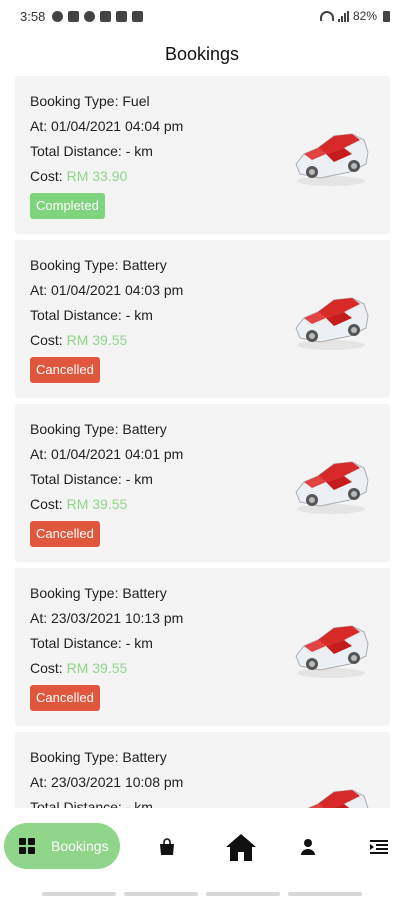 This screenshot has height=900, width=404. Describe the element at coordinates (326, 16) in the screenshot. I see `wifi-icon` at that location.